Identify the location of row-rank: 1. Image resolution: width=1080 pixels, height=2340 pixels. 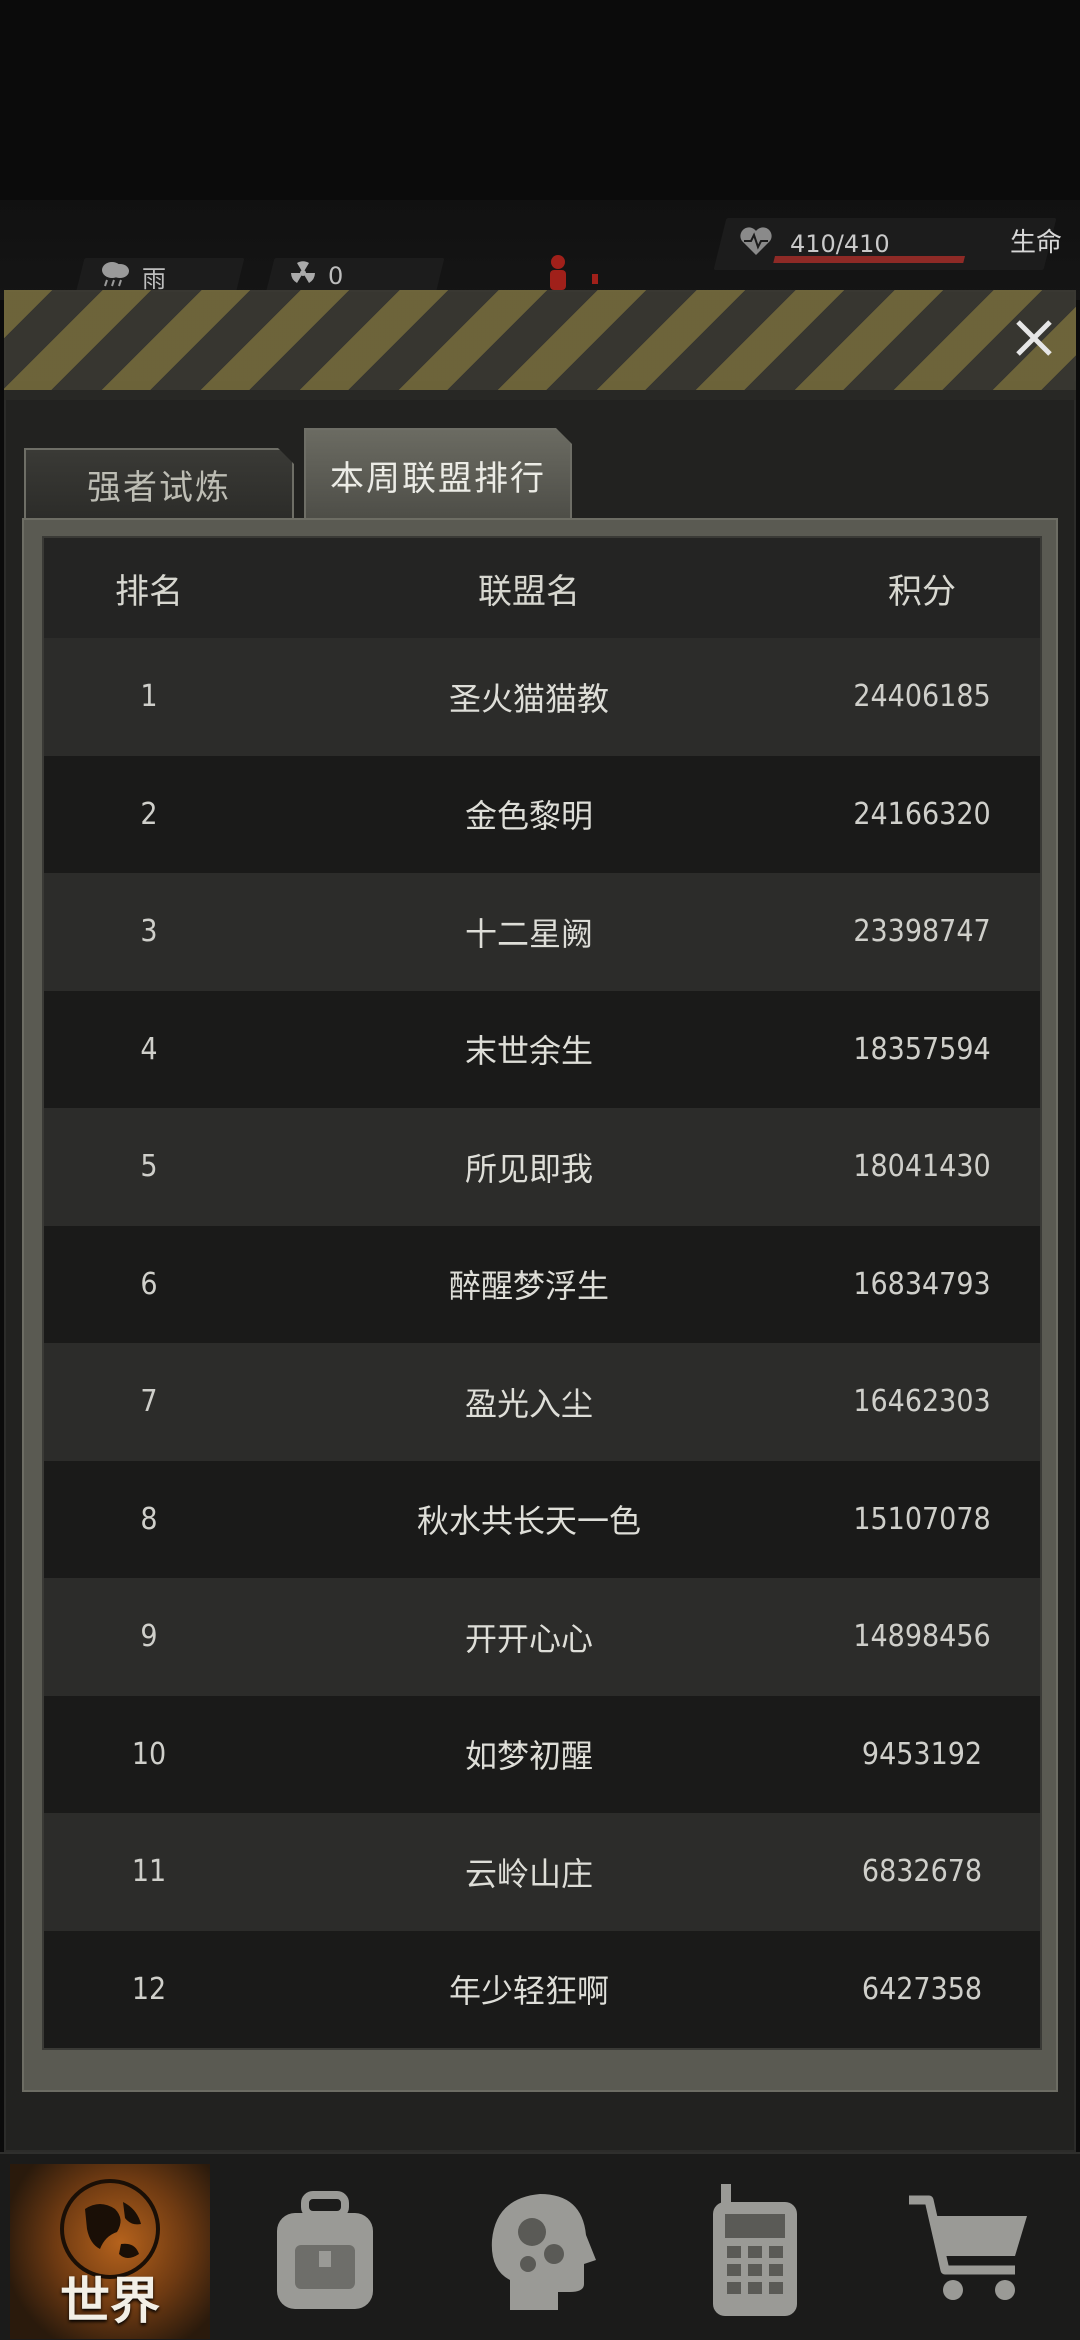
(149, 697).